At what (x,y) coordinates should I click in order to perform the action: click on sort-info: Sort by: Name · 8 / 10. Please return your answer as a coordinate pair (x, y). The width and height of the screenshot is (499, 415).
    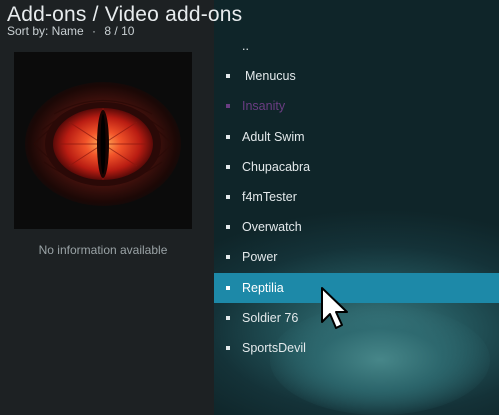
    Looking at the image, I should click on (70, 31).